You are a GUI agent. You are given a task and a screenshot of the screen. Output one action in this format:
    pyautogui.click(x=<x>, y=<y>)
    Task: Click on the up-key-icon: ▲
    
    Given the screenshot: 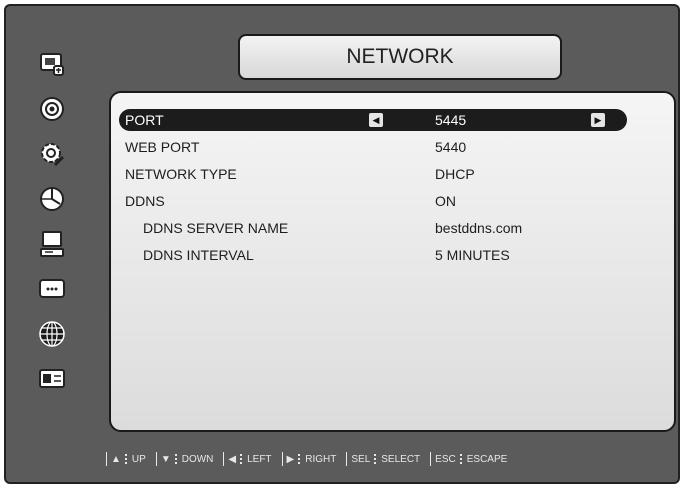 What is the action you would take?
    pyautogui.click(x=116, y=459)
    